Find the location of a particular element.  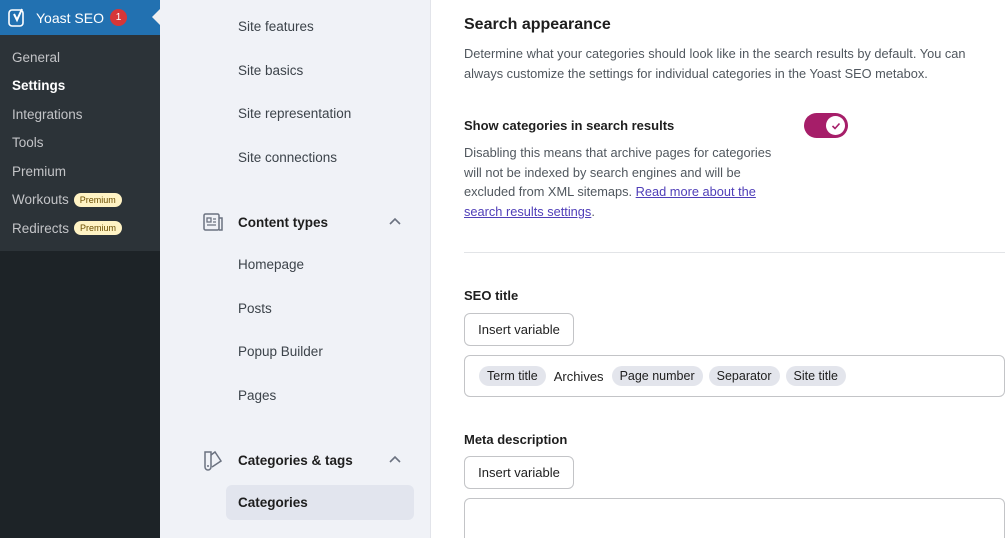

yoast-menu-item: Yoast SEO 1 is located at coordinates (80, 17).